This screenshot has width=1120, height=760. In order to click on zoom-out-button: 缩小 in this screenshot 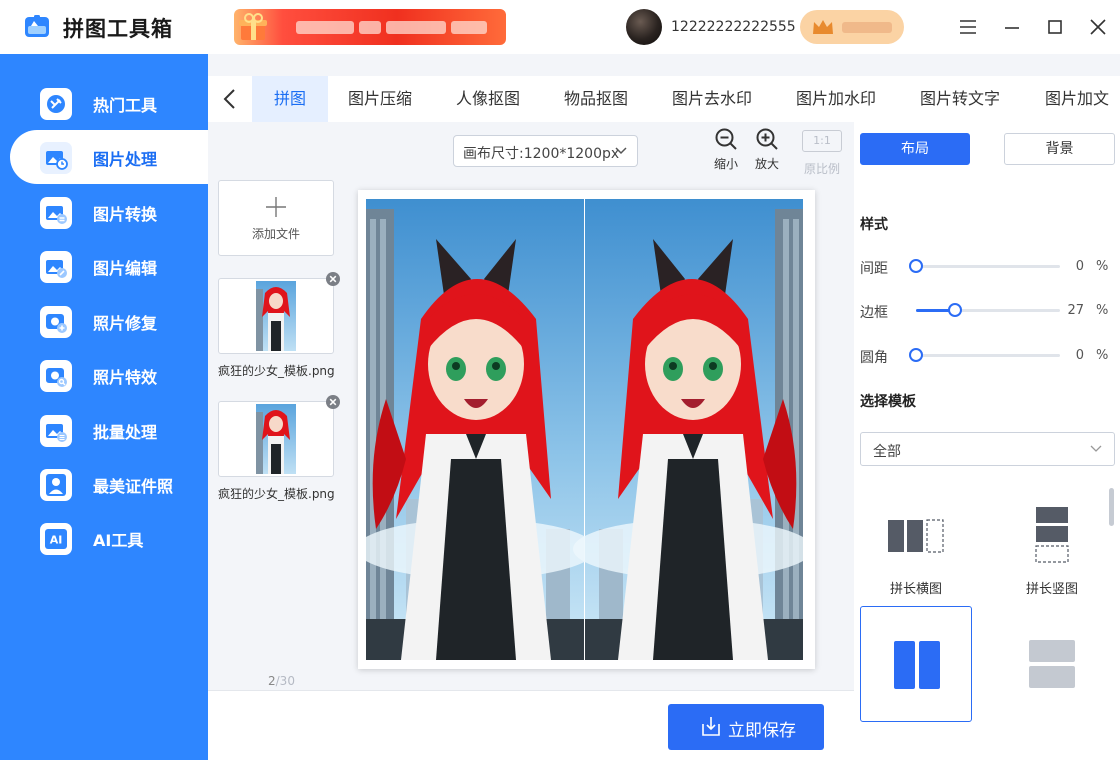, I will do `click(726, 149)`.